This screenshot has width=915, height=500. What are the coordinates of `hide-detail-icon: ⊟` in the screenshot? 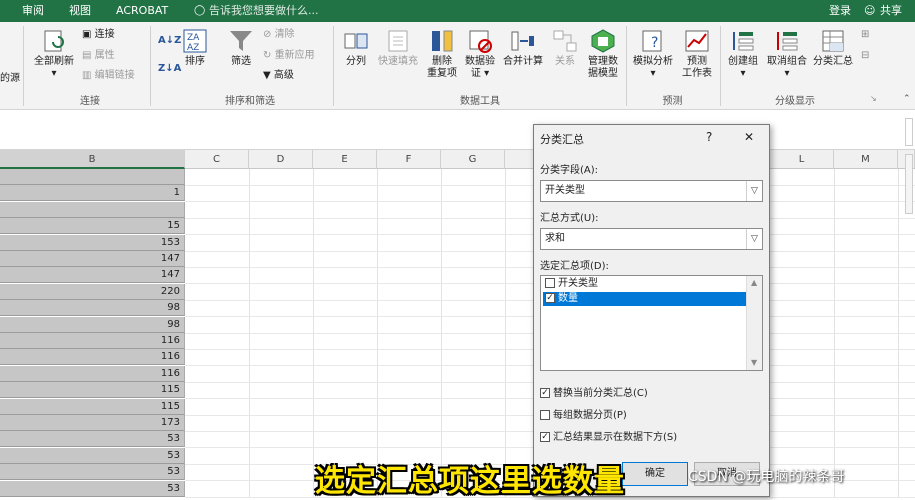 It's located at (865, 56).